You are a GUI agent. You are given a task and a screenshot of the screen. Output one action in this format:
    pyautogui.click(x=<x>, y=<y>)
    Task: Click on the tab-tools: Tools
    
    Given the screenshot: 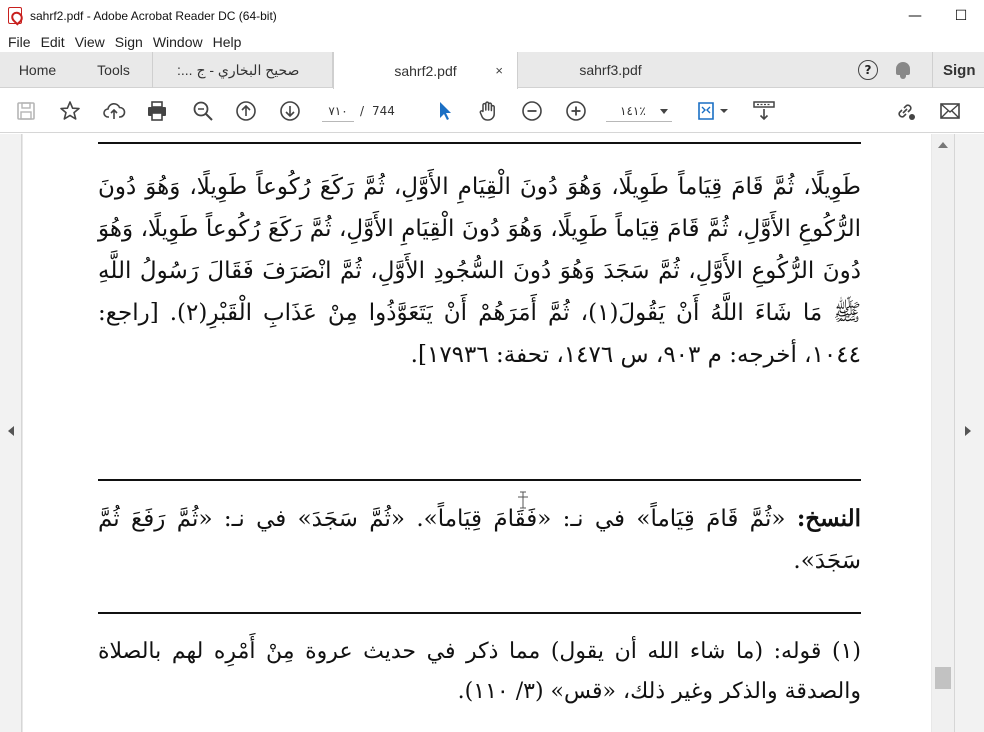 What is the action you would take?
    pyautogui.click(x=114, y=70)
    